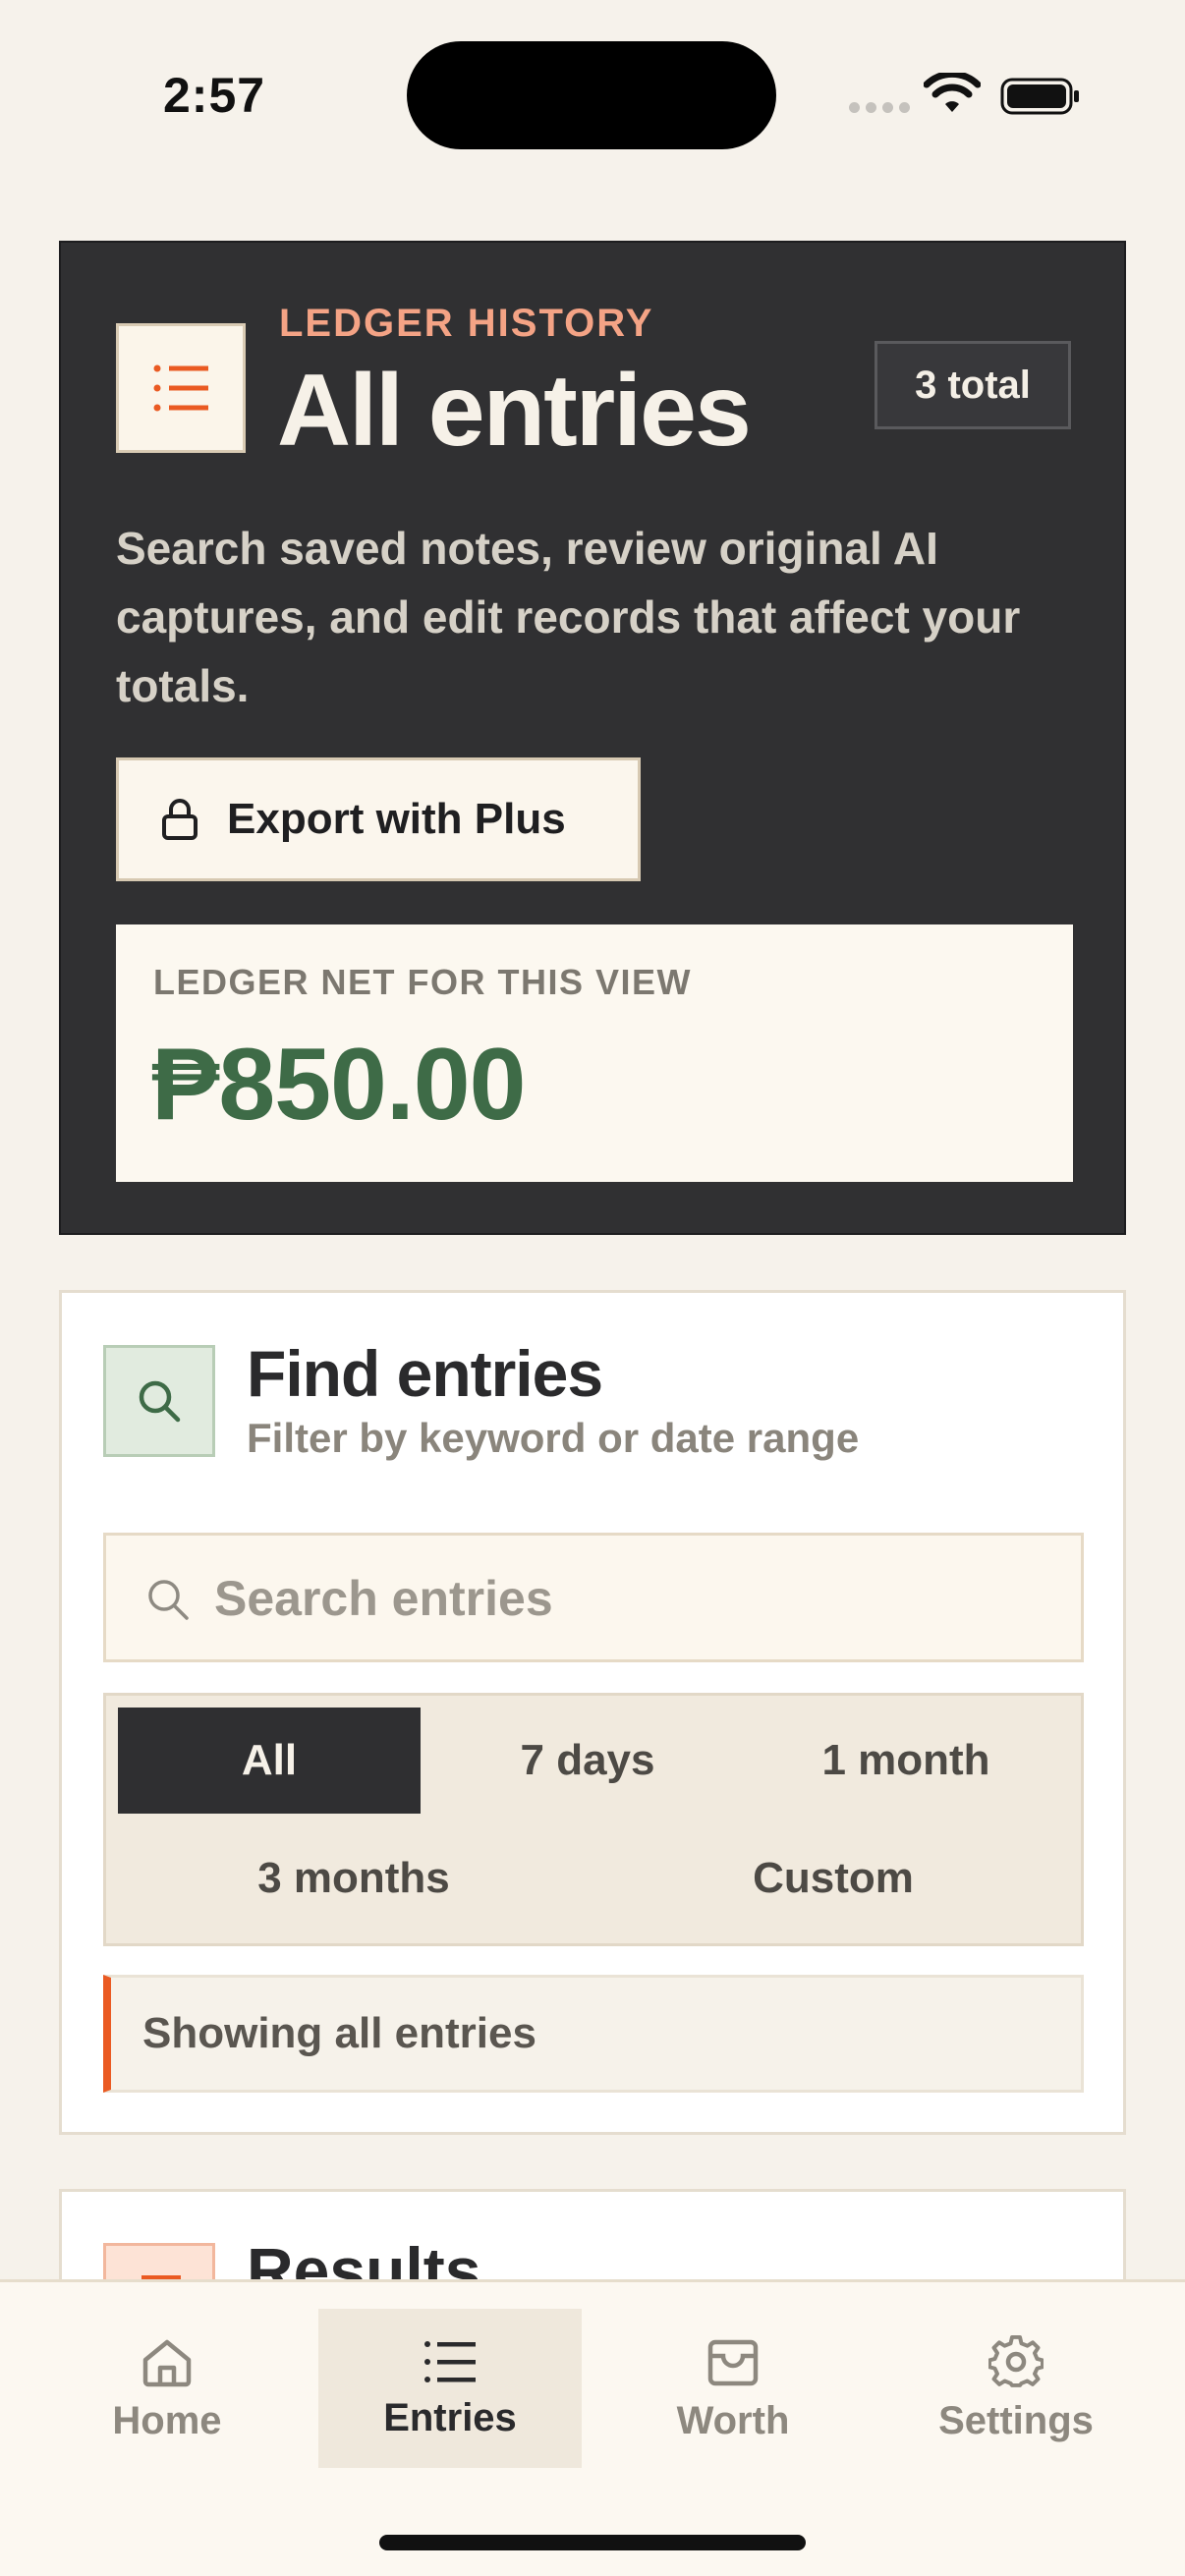  Describe the element at coordinates (180, 819) in the screenshot. I see `lock-icon` at that location.